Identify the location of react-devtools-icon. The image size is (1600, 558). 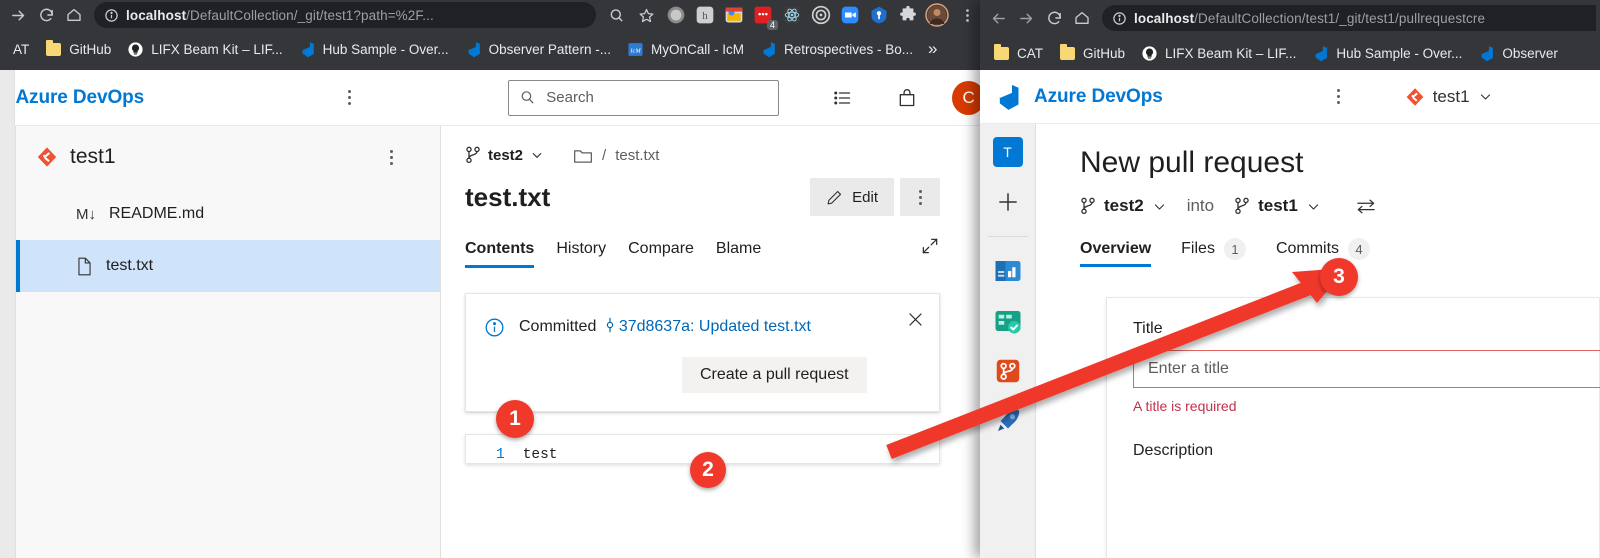
(792, 15).